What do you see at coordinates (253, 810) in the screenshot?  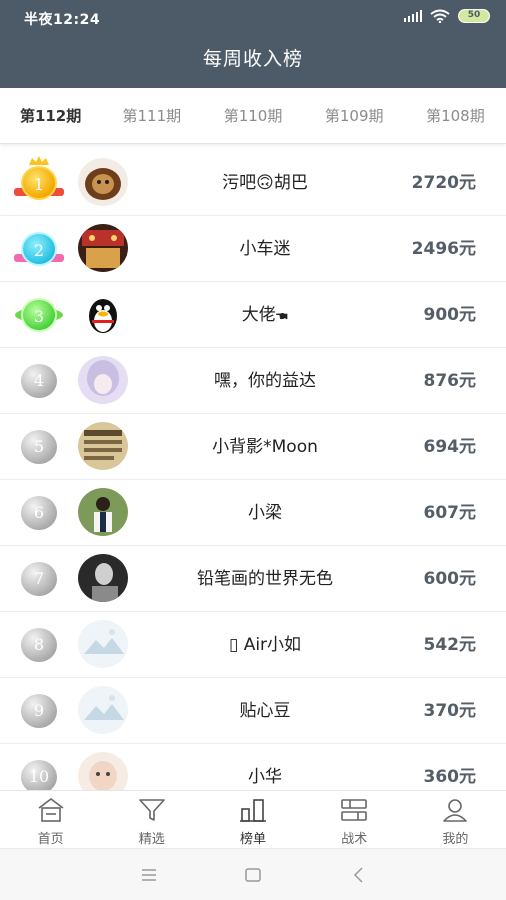 I see `ranking-icon` at bounding box center [253, 810].